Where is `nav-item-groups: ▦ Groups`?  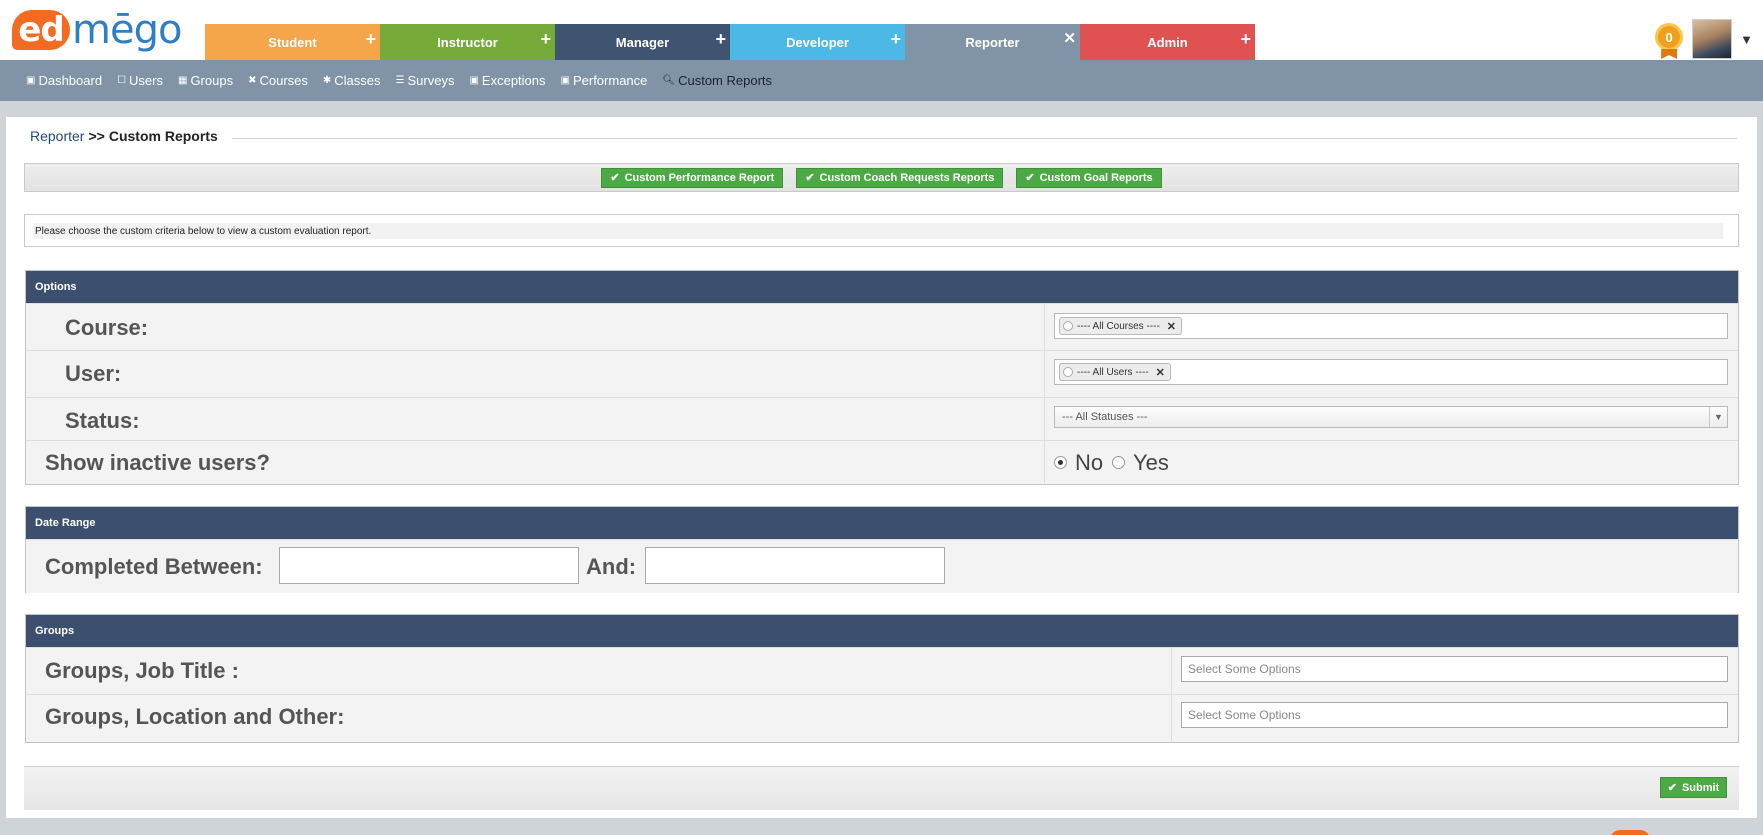 nav-item-groups: ▦ Groups is located at coordinates (205, 80).